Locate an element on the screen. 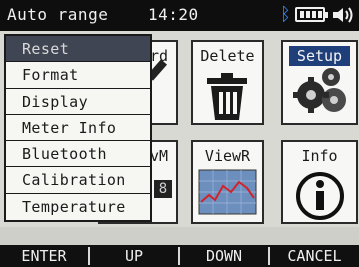 The image size is (359, 267). menu-item-display: Display is located at coordinates (78, 102).